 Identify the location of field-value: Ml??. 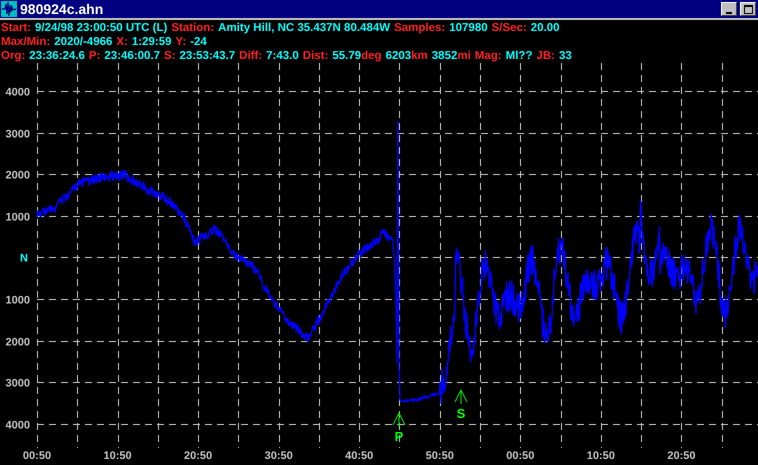
(519, 56).